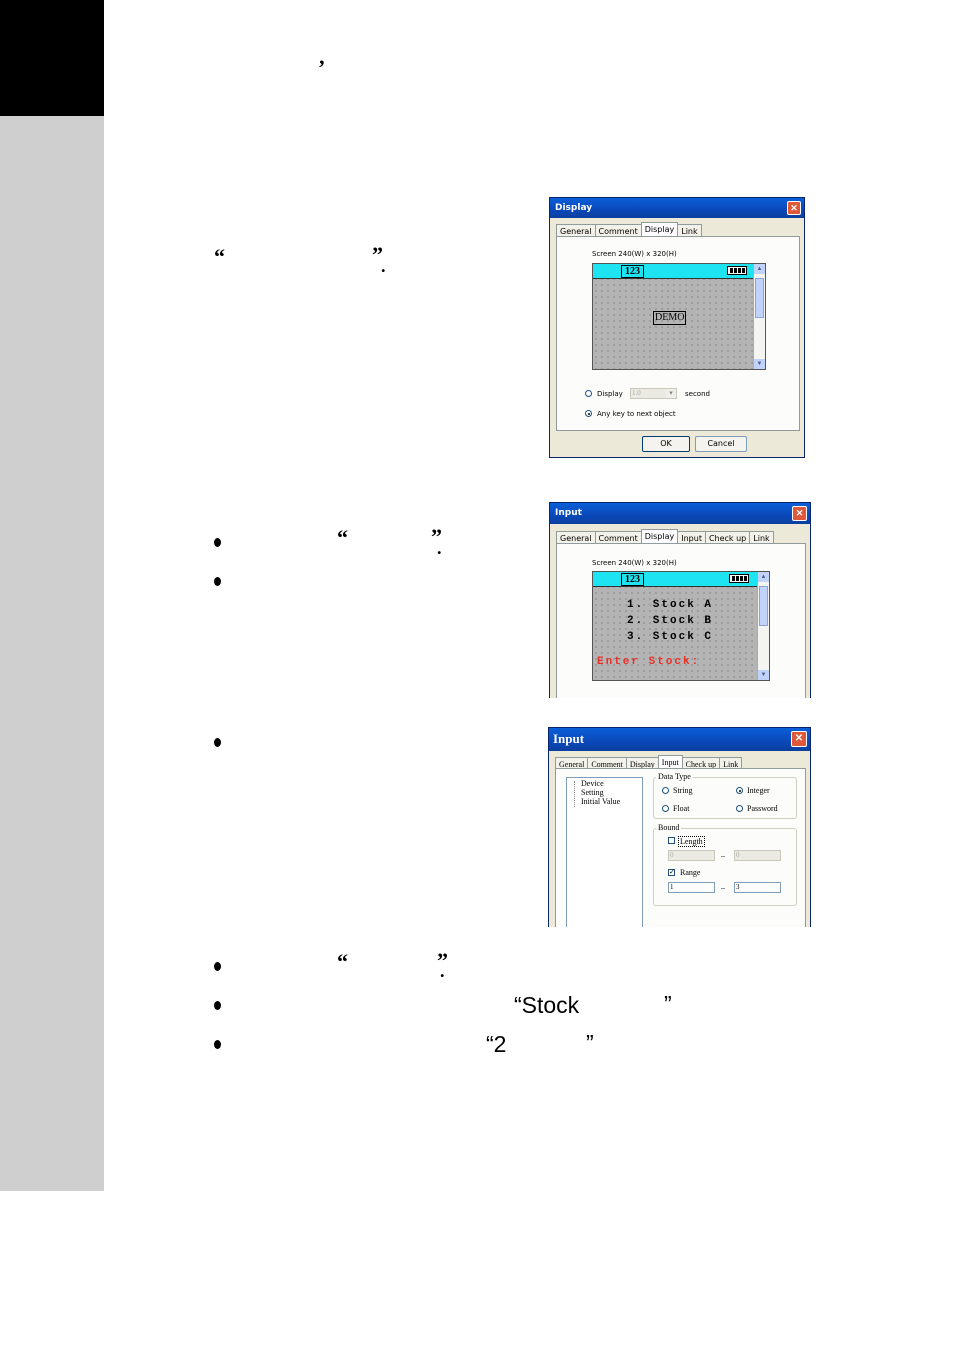 The image size is (954, 1352). Describe the element at coordinates (439, 548) in the screenshot. I see `period-2: .` at that location.